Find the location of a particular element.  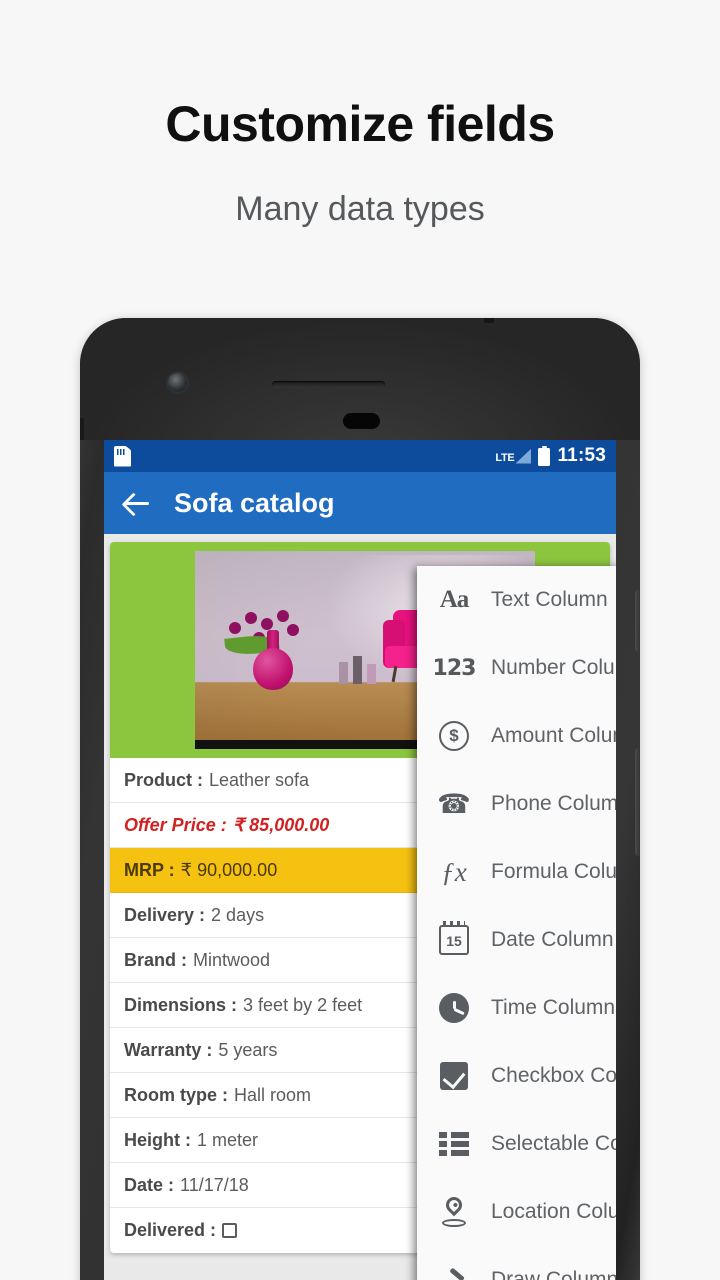

menu-item-label: Number Column is located at coordinates (553, 667).